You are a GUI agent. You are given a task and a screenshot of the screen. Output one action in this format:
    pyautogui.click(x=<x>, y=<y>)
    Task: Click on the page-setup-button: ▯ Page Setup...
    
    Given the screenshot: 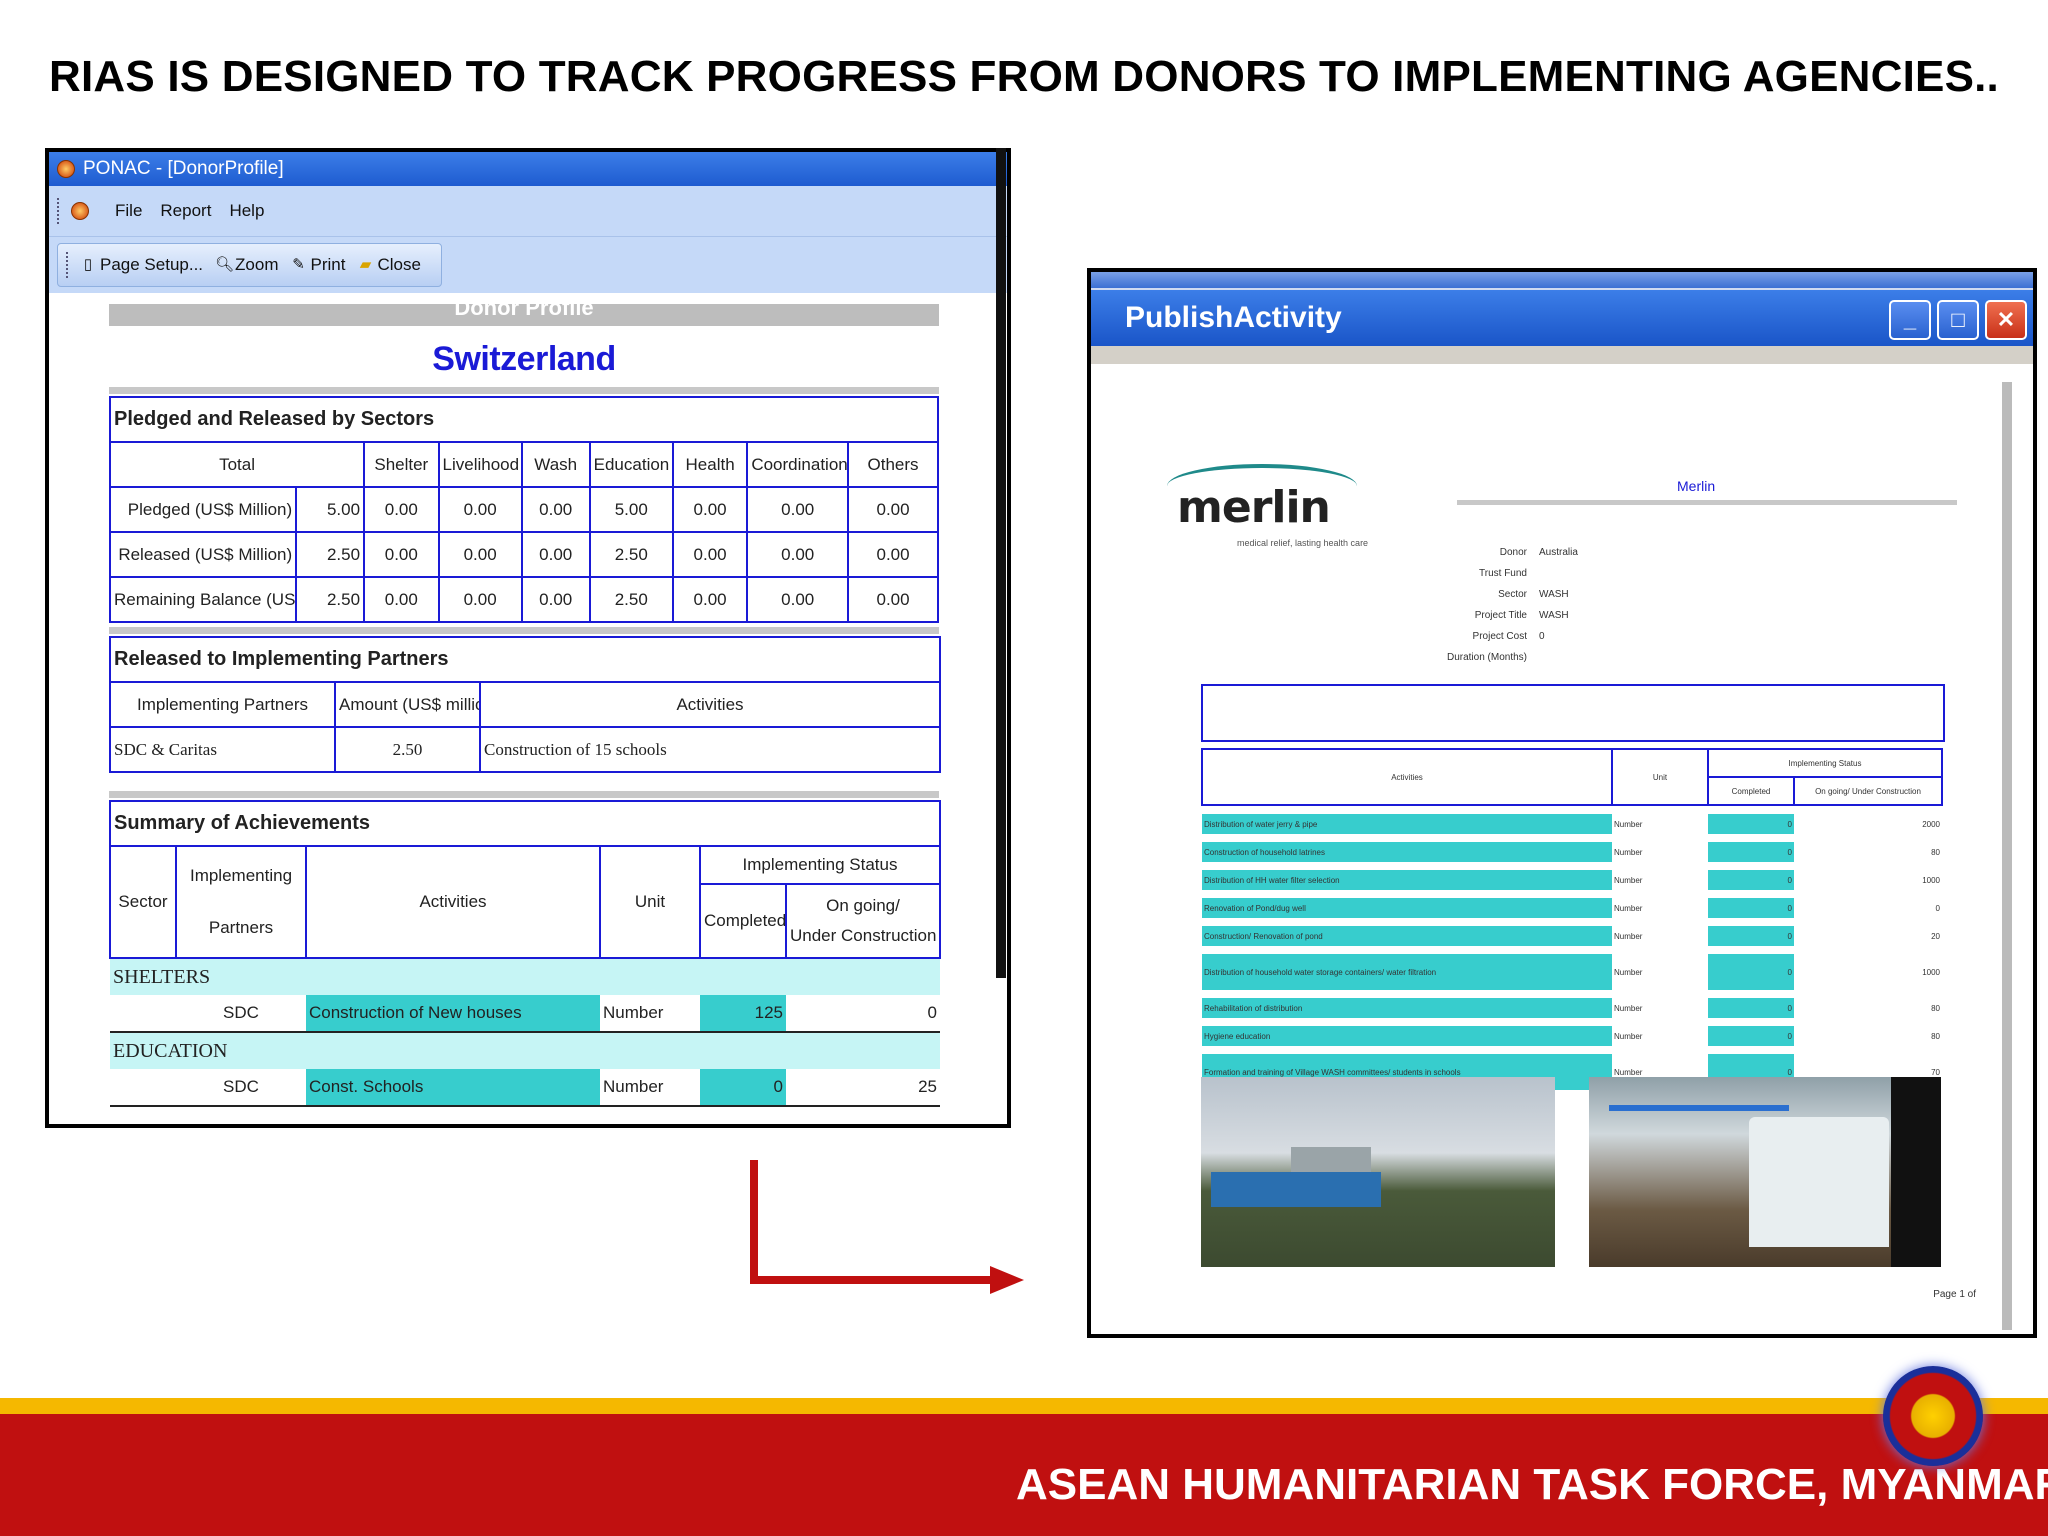 What is the action you would take?
    pyautogui.click(x=141, y=265)
    